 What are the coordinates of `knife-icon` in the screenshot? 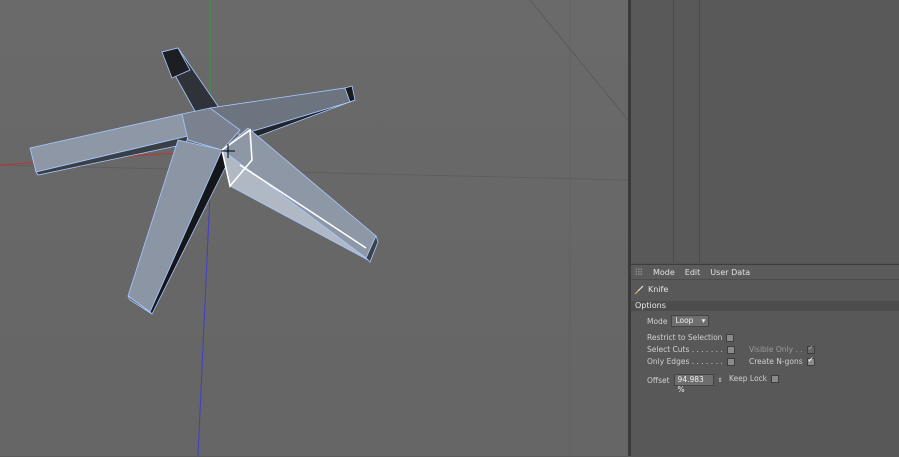 It's located at (639, 290).